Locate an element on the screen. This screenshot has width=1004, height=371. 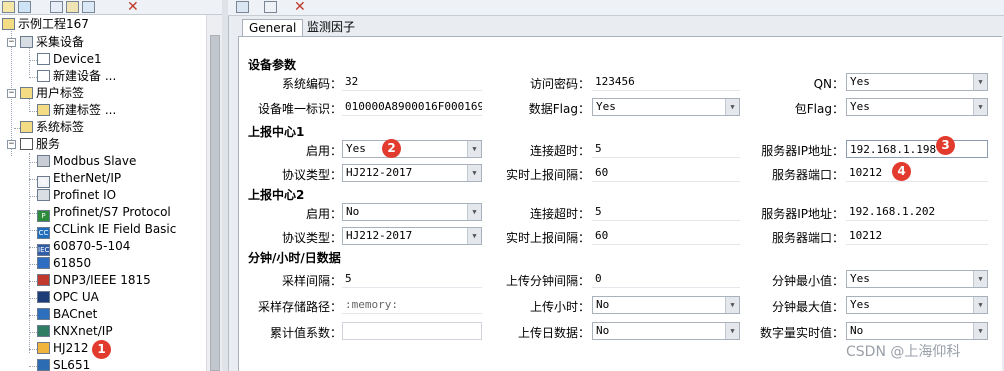
access-pwd-field: 123456 is located at coordinates (666, 82).